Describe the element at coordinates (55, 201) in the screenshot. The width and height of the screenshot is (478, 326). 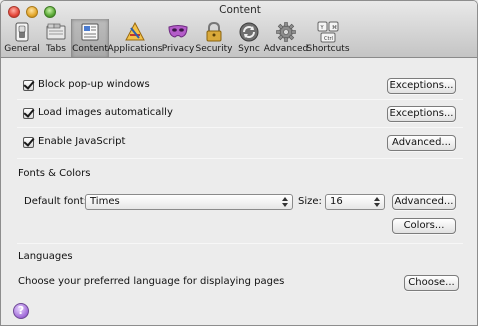
I see `default-font-label: Default font:` at that location.